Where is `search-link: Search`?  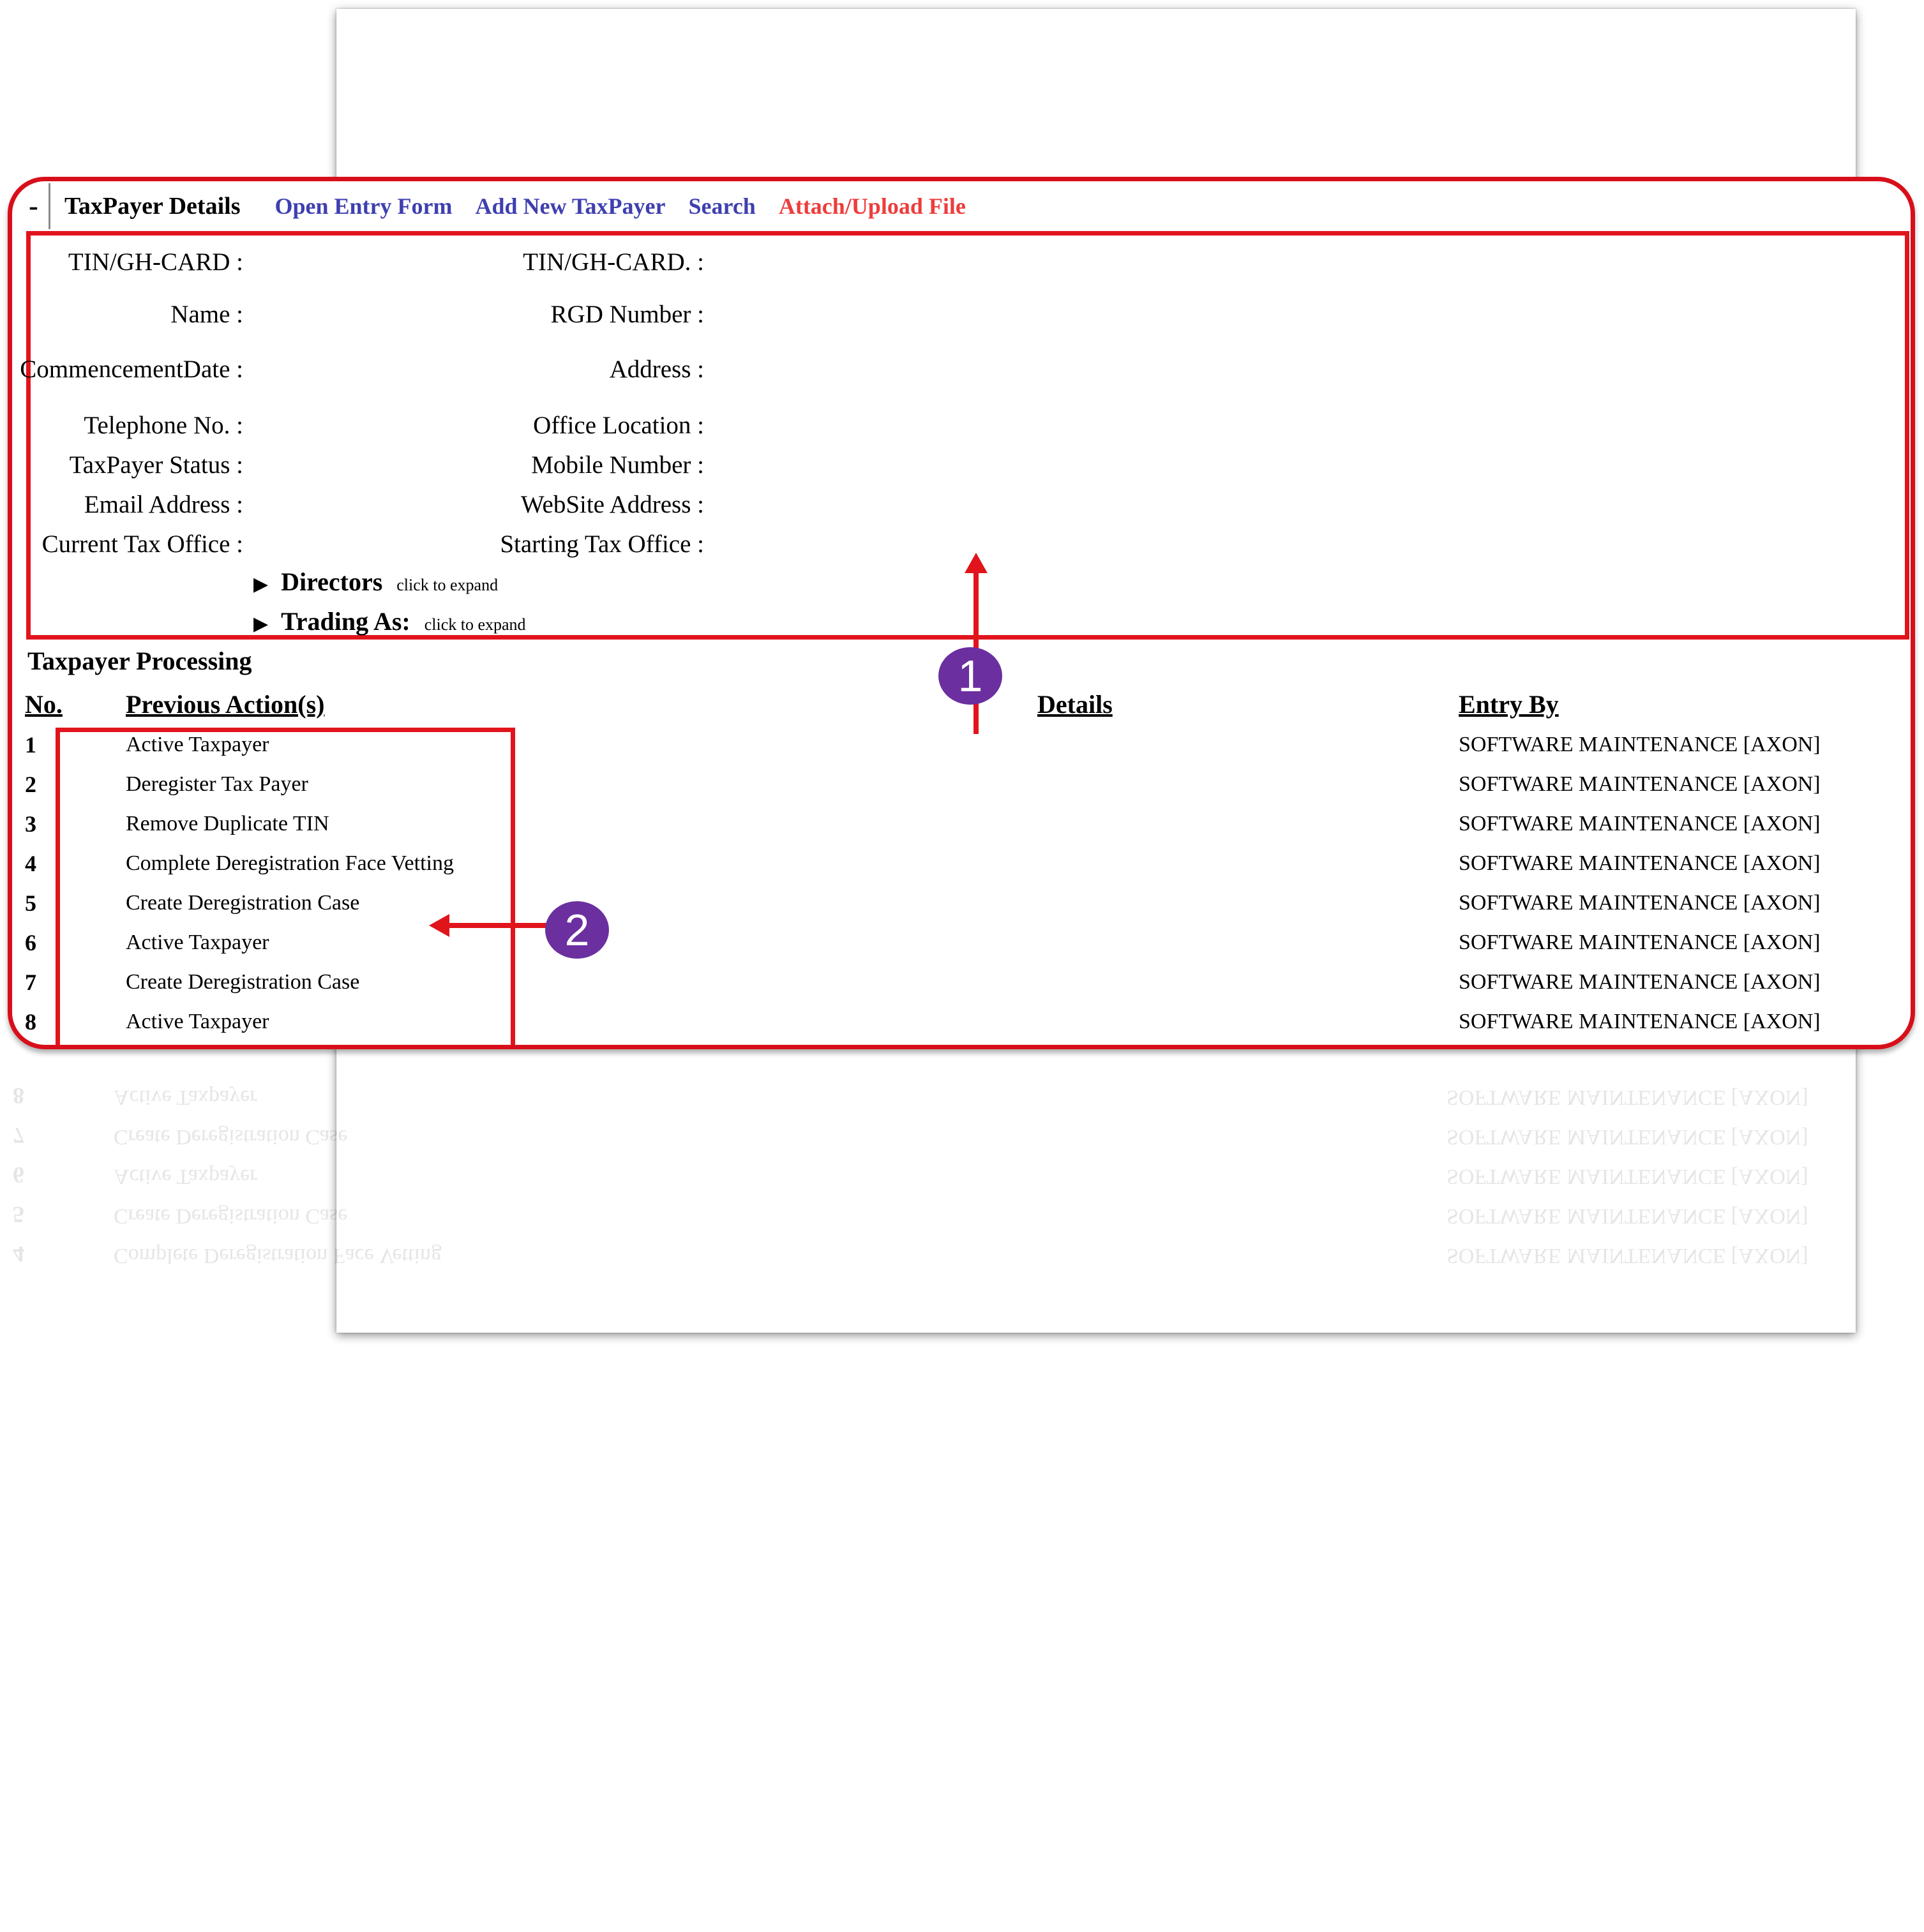
search-link: Search is located at coordinates (722, 206).